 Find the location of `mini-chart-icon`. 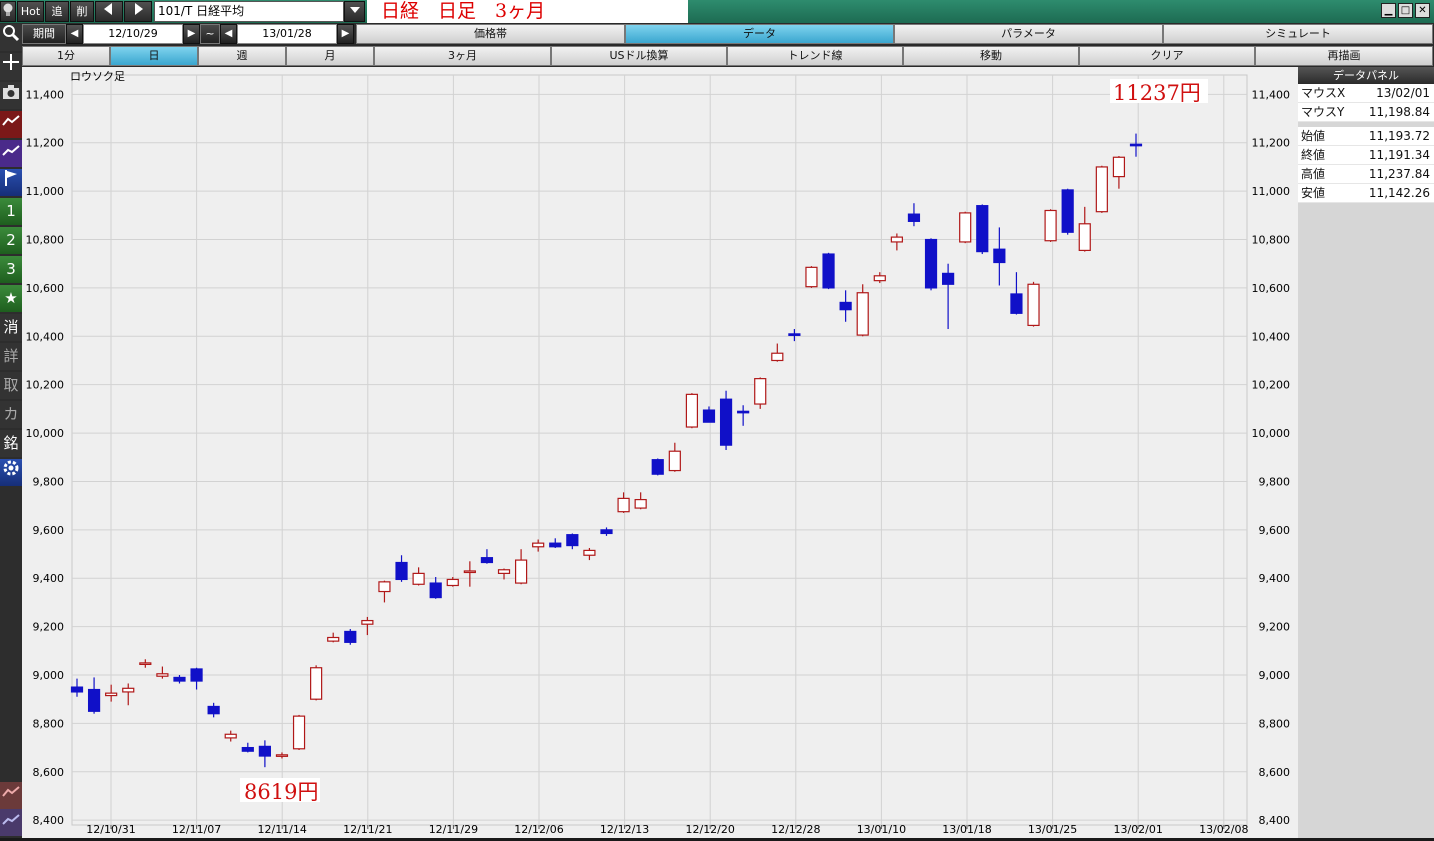

mini-chart-icon is located at coordinates (11, 791).